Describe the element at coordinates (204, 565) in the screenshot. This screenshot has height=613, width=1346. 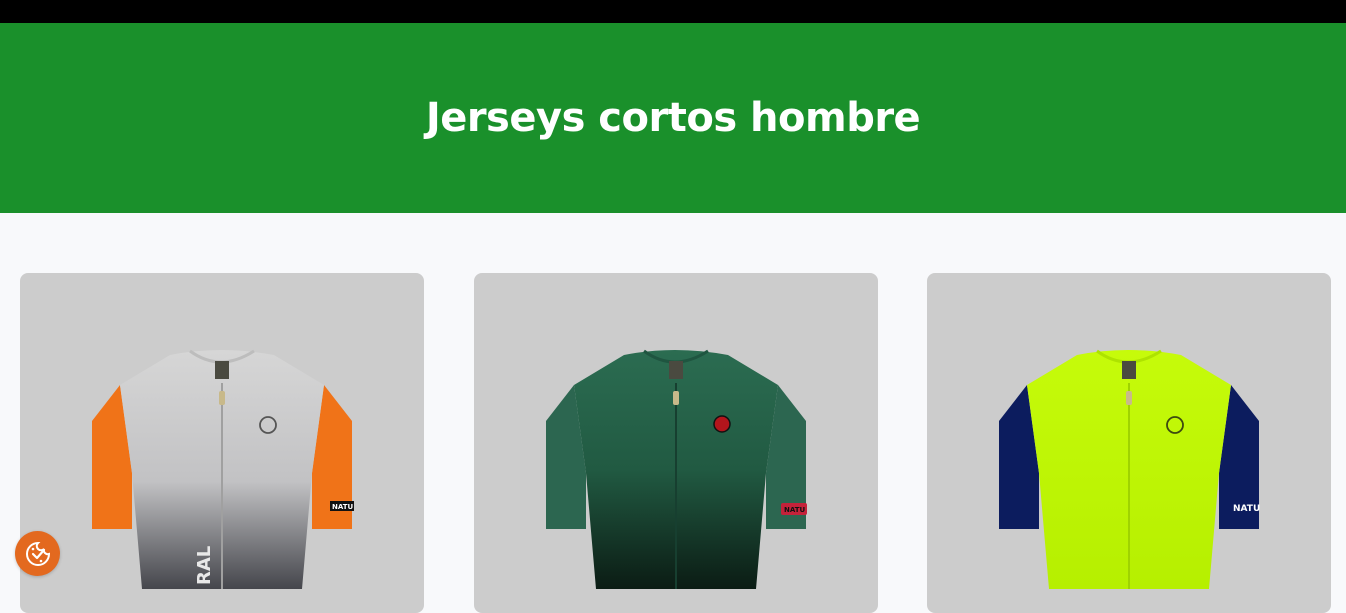
I see `svg-text: RAL` at that location.